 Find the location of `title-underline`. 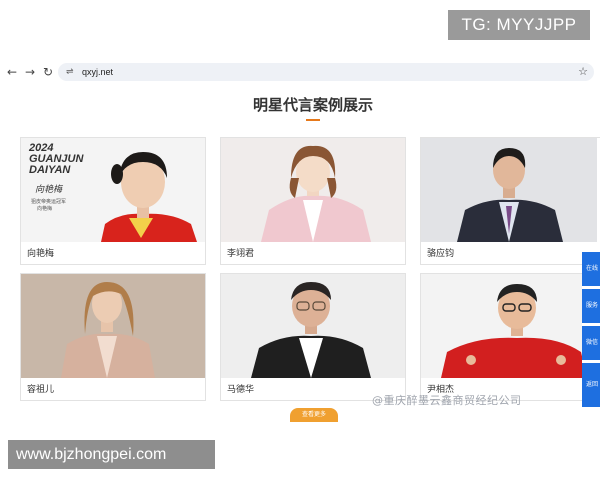

title-underline is located at coordinates (313, 120).